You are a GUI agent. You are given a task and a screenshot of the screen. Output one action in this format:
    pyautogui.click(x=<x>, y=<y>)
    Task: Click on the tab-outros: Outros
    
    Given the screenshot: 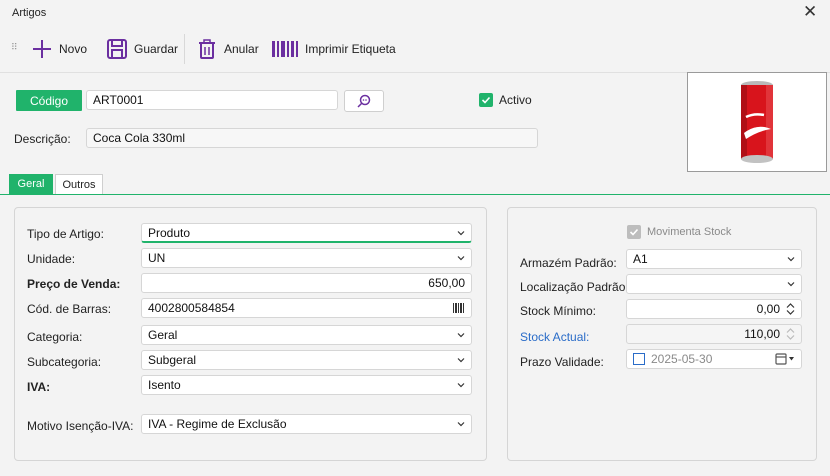 What is the action you would take?
    pyautogui.click(x=79, y=184)
    